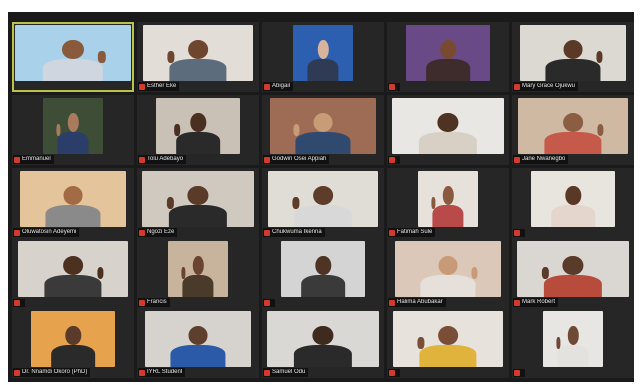 The height and width of the screenshot is (385, 640). I want to click on participant-nameplate: Godwin Osei Appiah, so click(296, 159).